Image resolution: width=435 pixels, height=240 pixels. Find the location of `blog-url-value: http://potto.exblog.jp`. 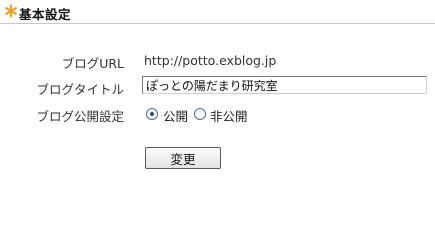

blog-url-value: http://potto.exblog.jp is located at coordinates (210, 60).